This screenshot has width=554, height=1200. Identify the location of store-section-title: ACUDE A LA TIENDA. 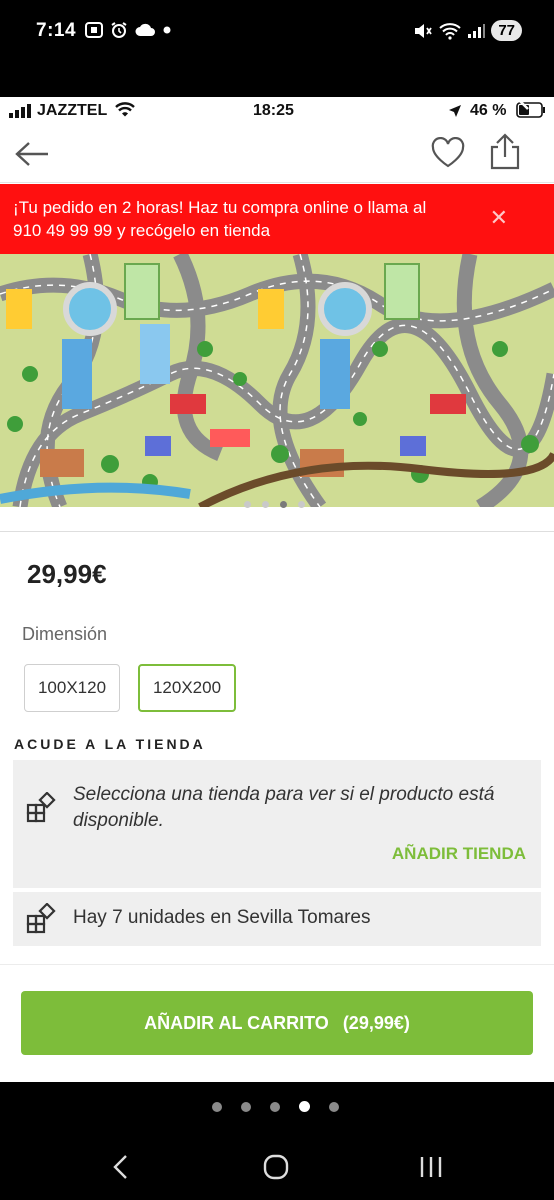
(110, 744).